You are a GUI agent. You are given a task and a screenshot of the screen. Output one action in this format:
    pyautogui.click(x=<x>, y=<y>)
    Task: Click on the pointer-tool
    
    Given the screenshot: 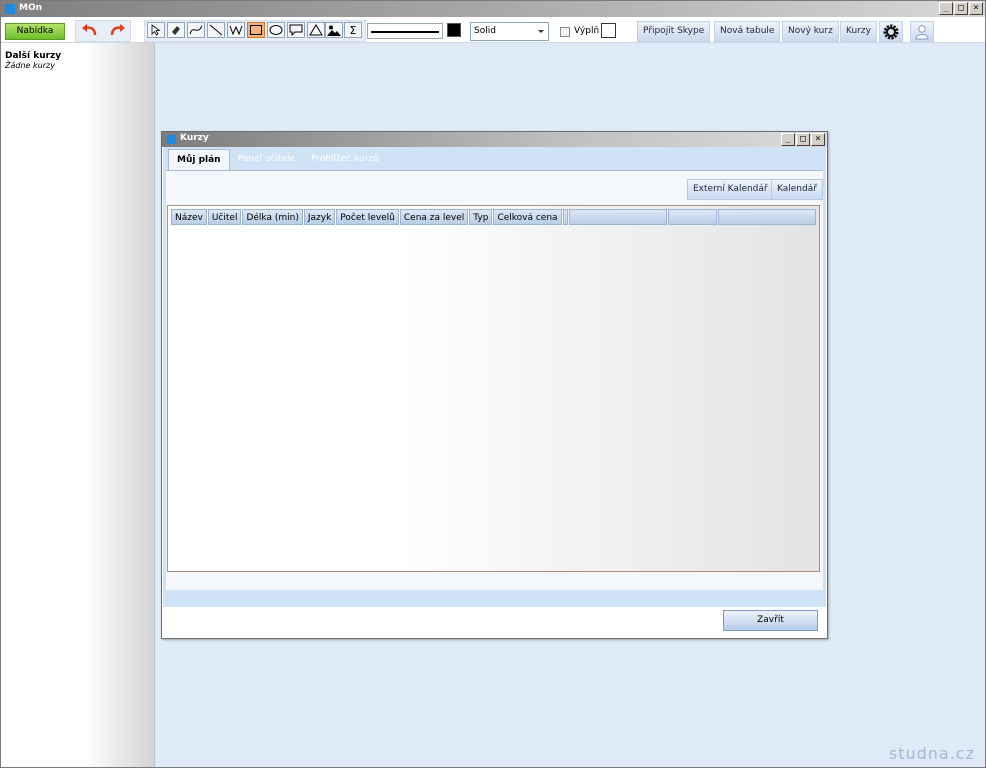 What is the action you would take?
    pyautogui.click(x=156, y=30)
    